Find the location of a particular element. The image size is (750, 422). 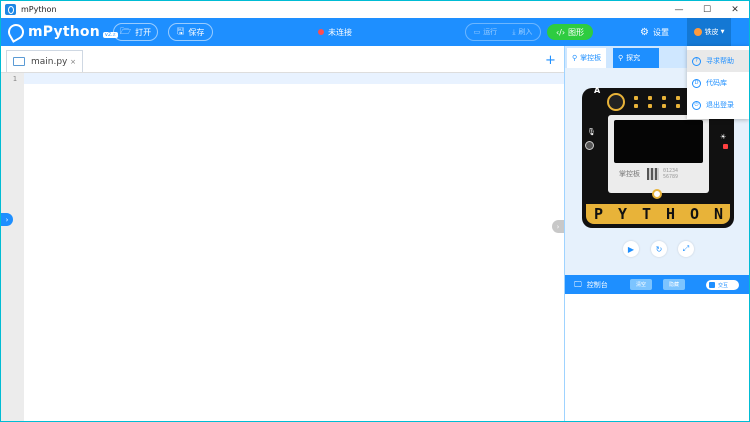

toggle-knob is located at coordinates (712, 285).